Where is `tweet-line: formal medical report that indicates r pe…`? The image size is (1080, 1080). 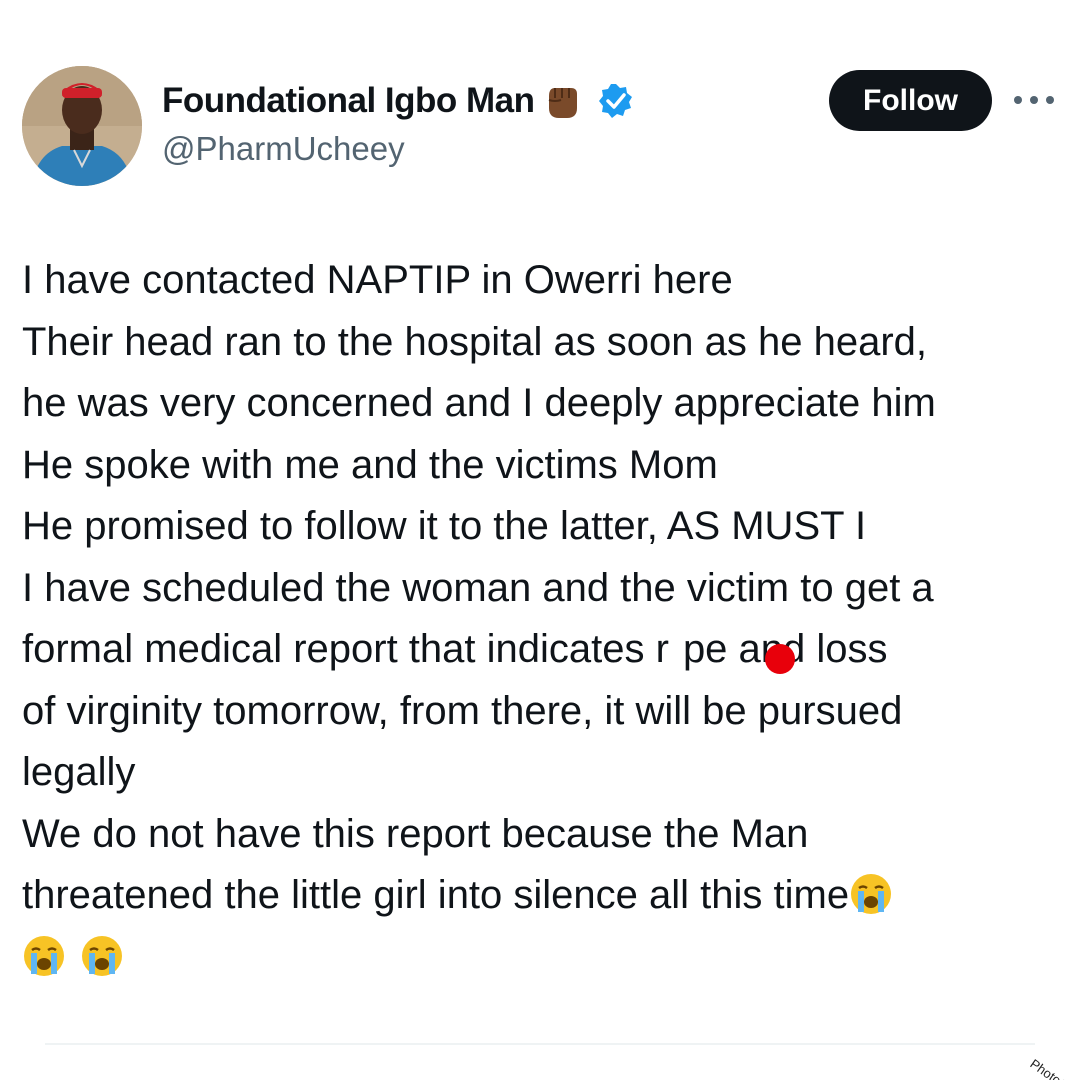 tweet-line: formal medical report that indicates r pe… is located at coordinates (547, 650).